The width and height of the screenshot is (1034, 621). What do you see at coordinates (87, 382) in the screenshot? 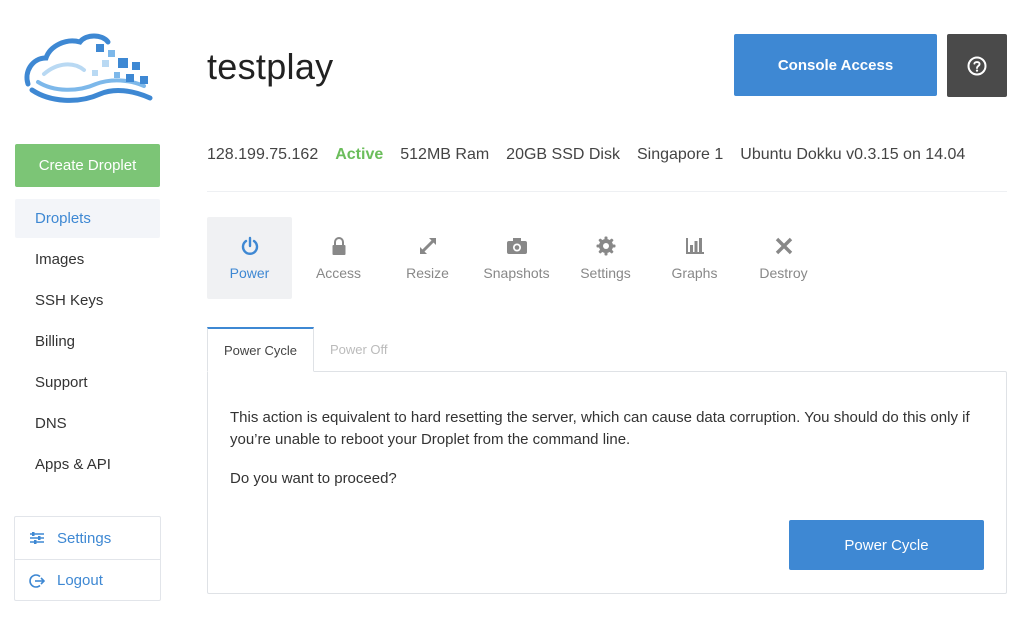
I see `sidebar-item-support: Support` at bounding box center [87, 382].